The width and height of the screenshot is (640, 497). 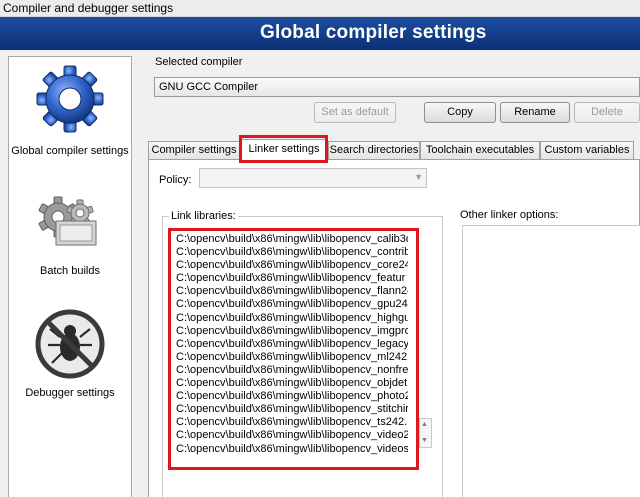 What do you see at coordinates (374, 150) in the screenshot?
I see `tab-search-directories: Search directories` at bounding box center [374, 150].